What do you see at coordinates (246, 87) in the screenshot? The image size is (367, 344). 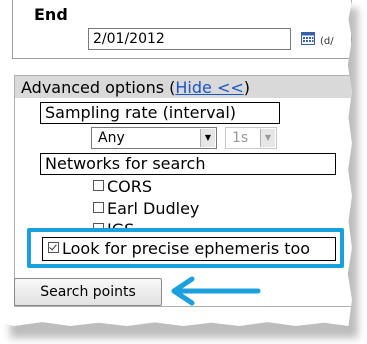 I see `advanced-options-close-paren: )` at bounding box center [246, 87].